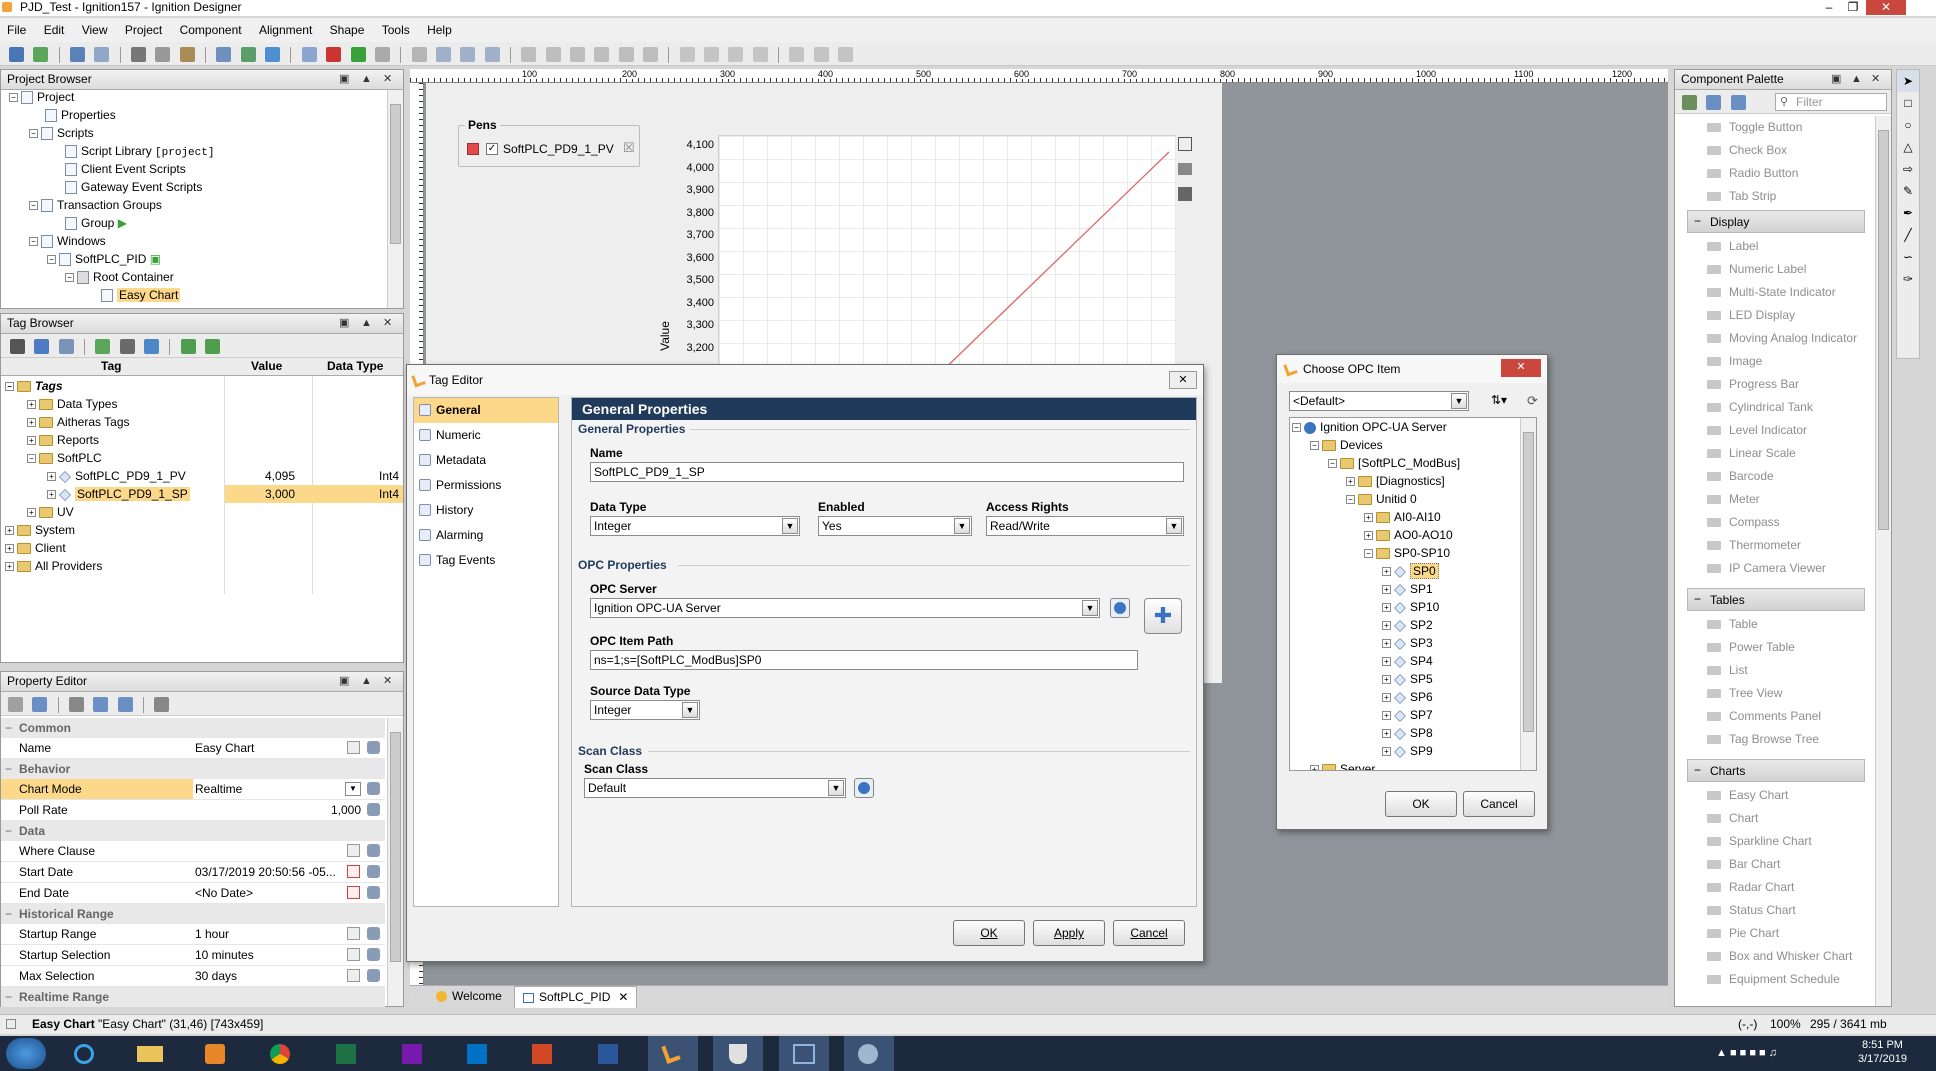 The height and width of the screenshot is (1071, 1936). What do you see at coordinates (1405, 751) in the screenshot?
I see `opc-node-sp9: + SP9` at bounding box center [1405, 751].